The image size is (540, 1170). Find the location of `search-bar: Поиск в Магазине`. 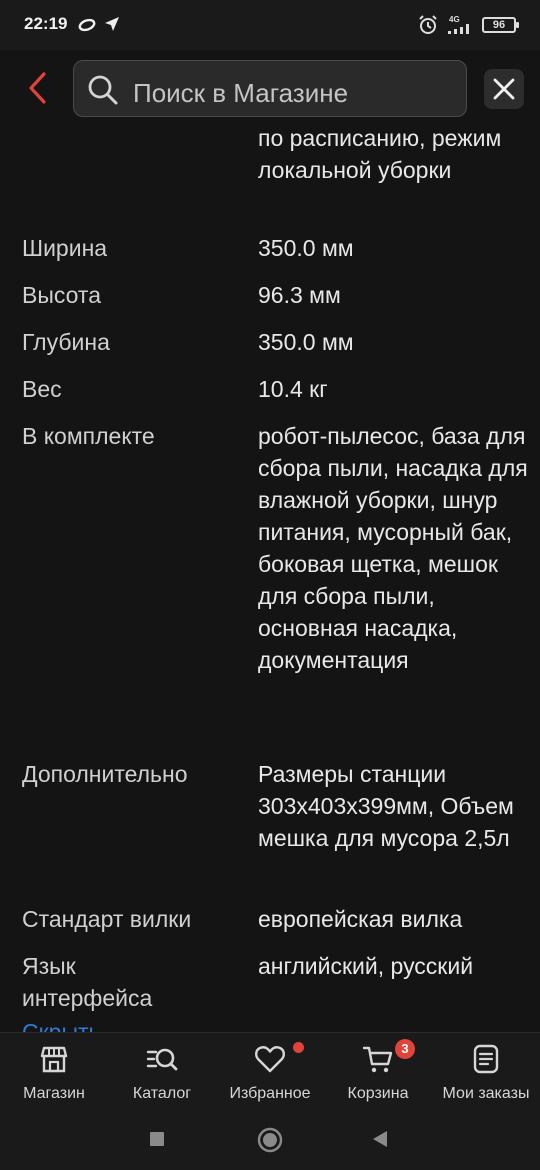

search-bar: Поиск в Магазине is located at coordinates (270, 88).